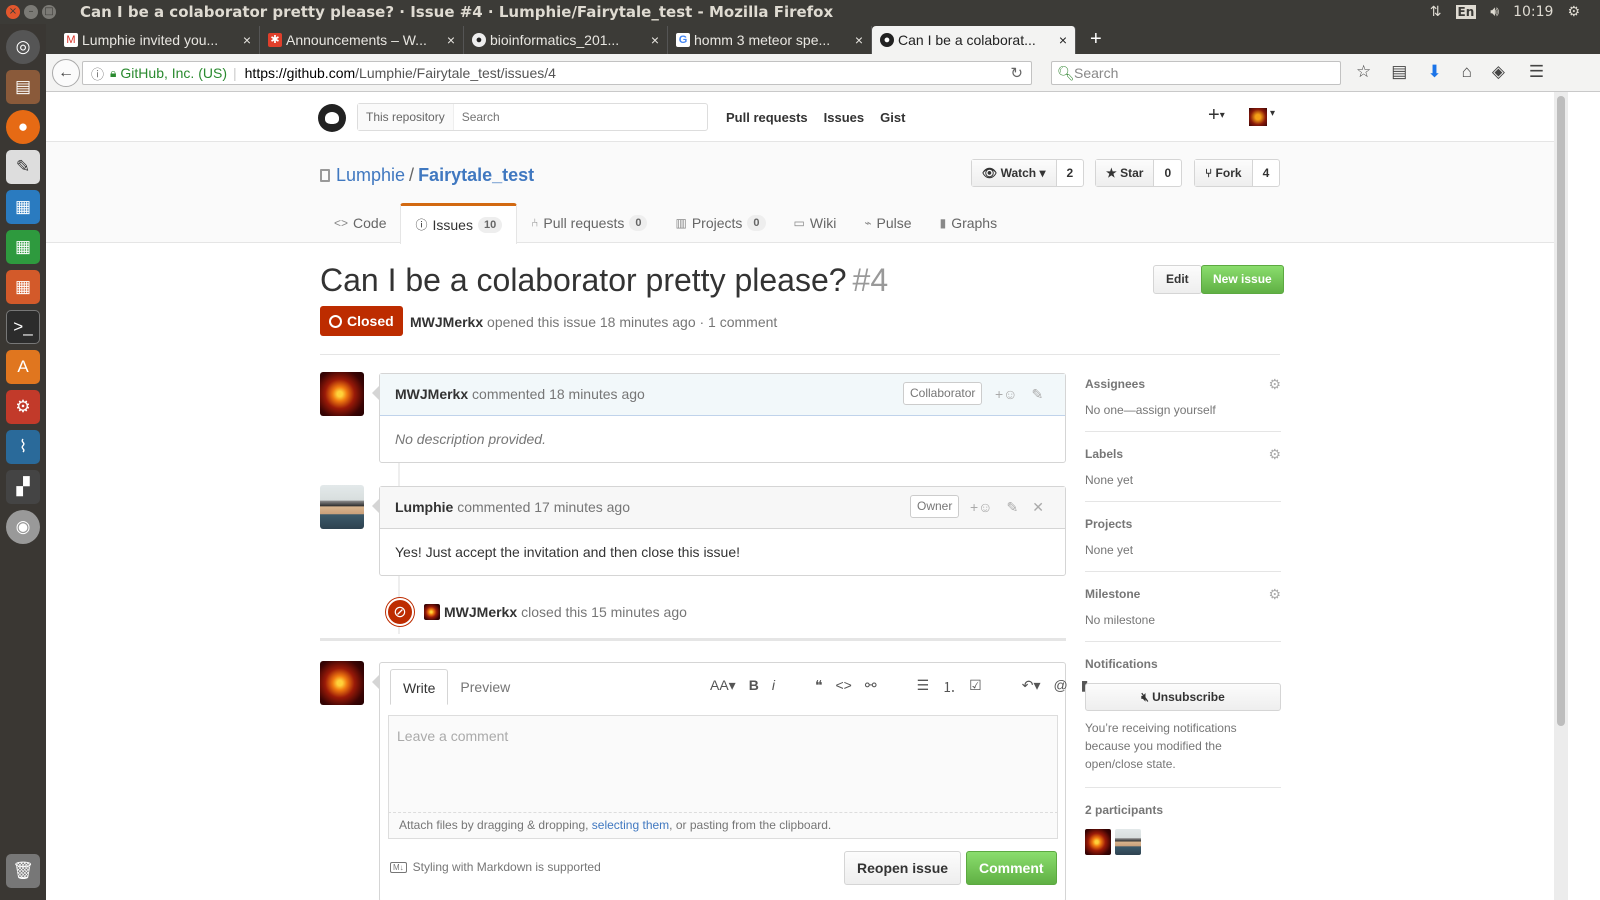 The height and width of the screenshot is (900, 1600). I want to click on markdown-note: M↓ Styling with Markdown is supported, so click(495, 867).